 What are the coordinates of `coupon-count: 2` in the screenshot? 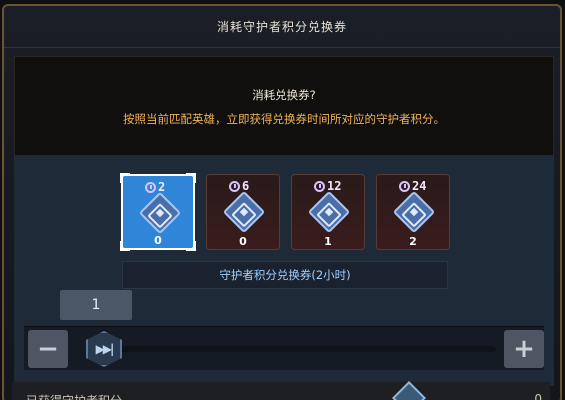 It's located at (413, 241).